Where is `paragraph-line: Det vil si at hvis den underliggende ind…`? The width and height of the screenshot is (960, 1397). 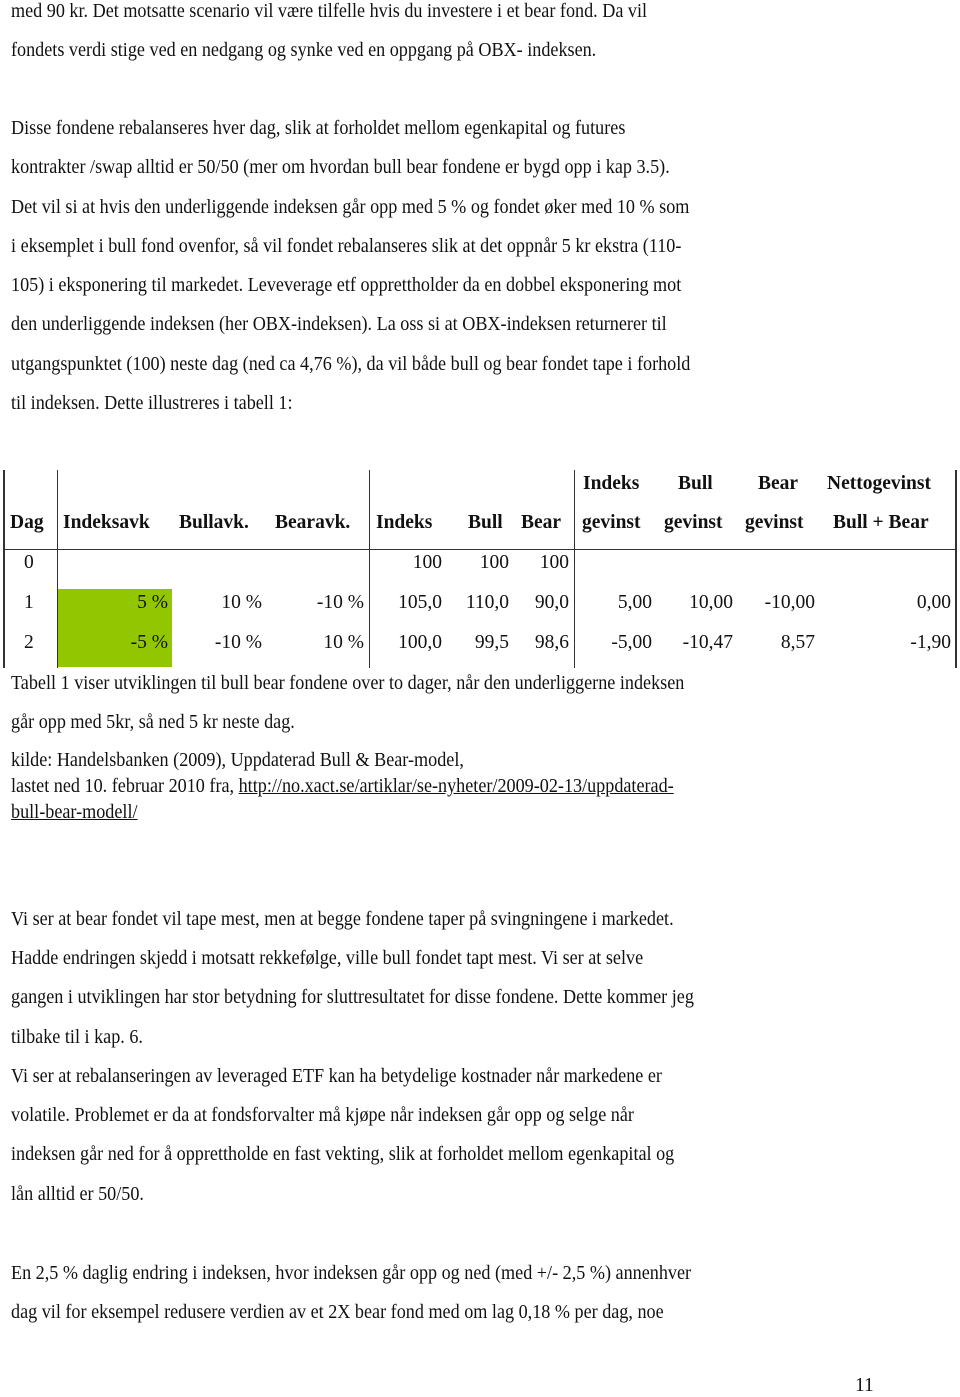
paragraph-line: Det vil si at hvis den underliggende ind… is located at coordinates (350, 207).